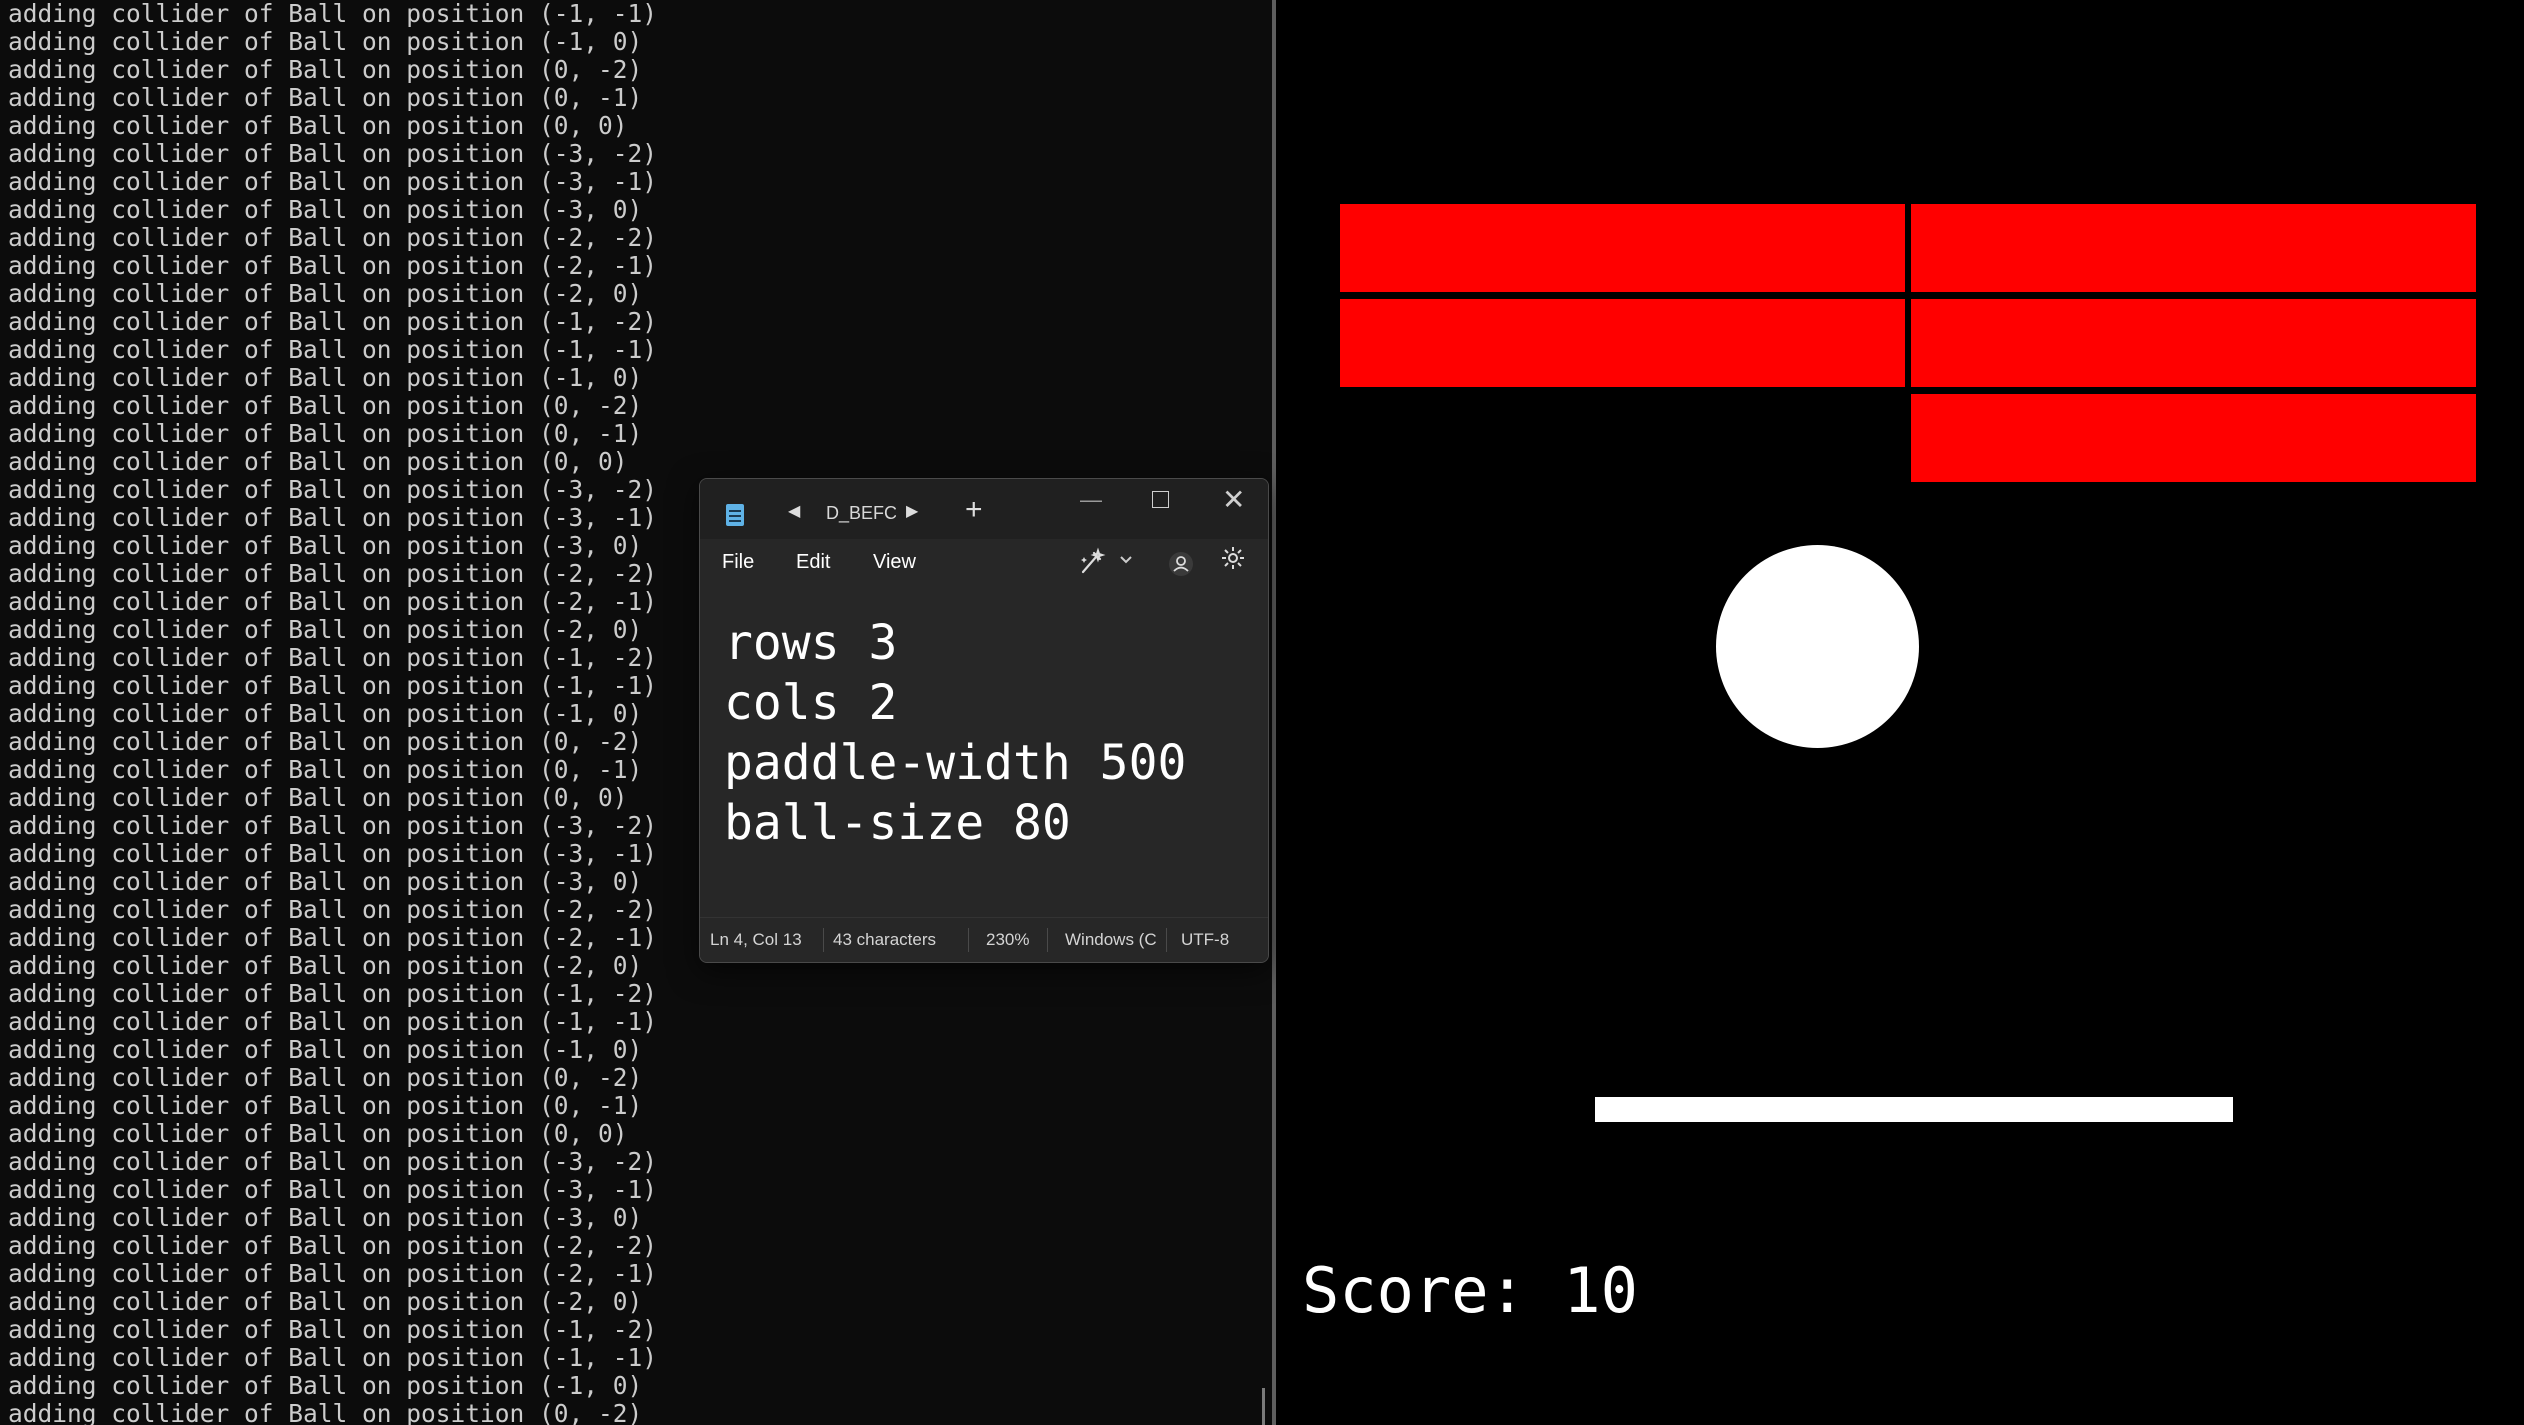 The image size is (2524, 1425). I want to click on status-line-ending: Windows (C, so click(1112, 940).